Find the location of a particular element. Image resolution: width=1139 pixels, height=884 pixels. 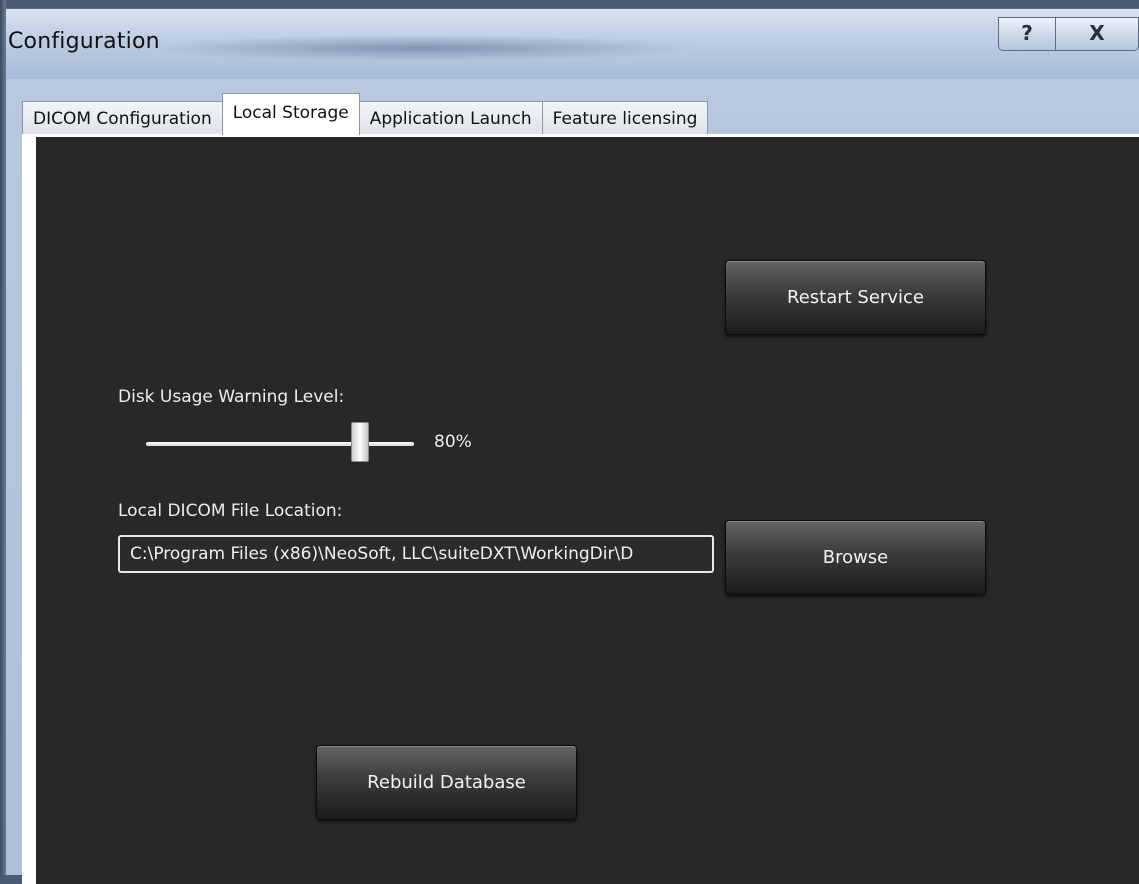

disk-usage-slider-handle is located at coordinates (360, 442).